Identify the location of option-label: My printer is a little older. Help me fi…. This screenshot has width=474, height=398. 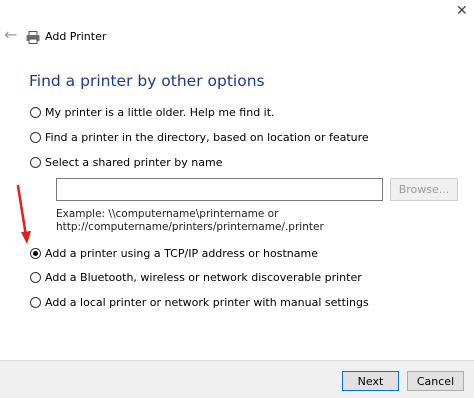
(160, 112).